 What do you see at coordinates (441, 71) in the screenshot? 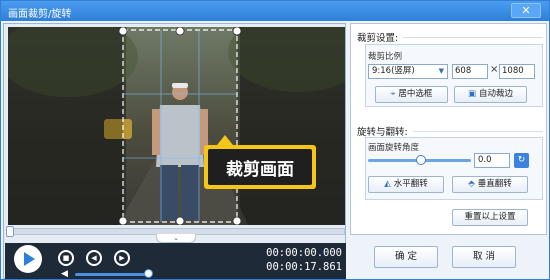
I see `chevron-down-icon: ▼` at bounding box center [441, 71].